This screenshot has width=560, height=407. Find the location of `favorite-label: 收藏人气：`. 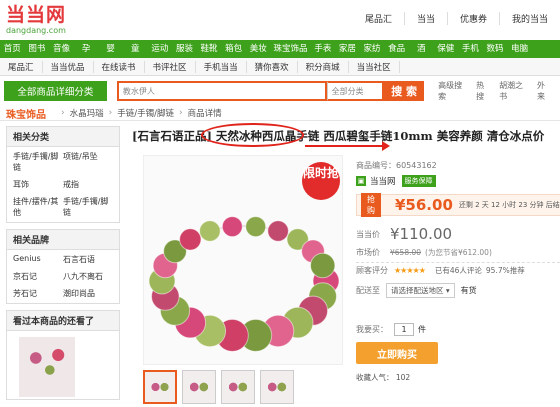

favorite-label: 收藏人气： is located at coordinates (375, 377).